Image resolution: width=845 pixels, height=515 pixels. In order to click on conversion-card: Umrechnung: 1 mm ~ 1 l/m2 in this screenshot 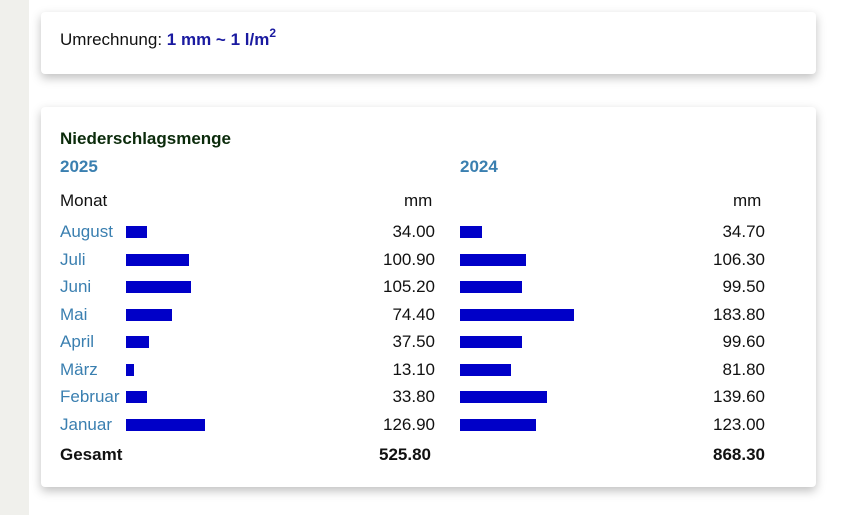, I will do `click(428, 43)`.